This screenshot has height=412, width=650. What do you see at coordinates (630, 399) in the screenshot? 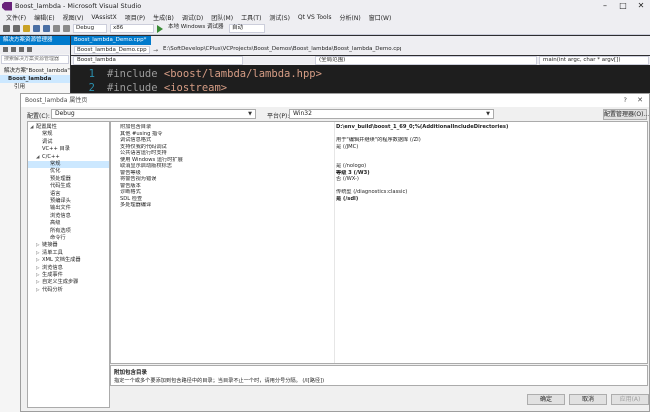
I see `apply-button: 应用(A)` at bounding box center [630, 399].